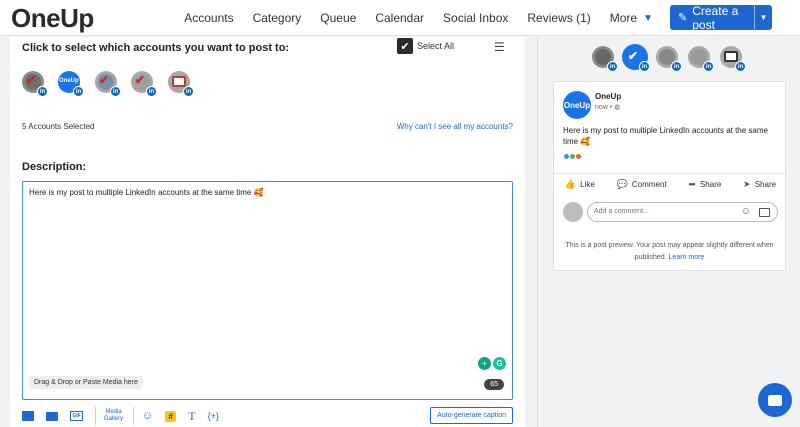 Image resolution: width=800 pixels, height=427 pixels. I want to click on preview-comment-button: 💬 Comment, so click(642, 184).